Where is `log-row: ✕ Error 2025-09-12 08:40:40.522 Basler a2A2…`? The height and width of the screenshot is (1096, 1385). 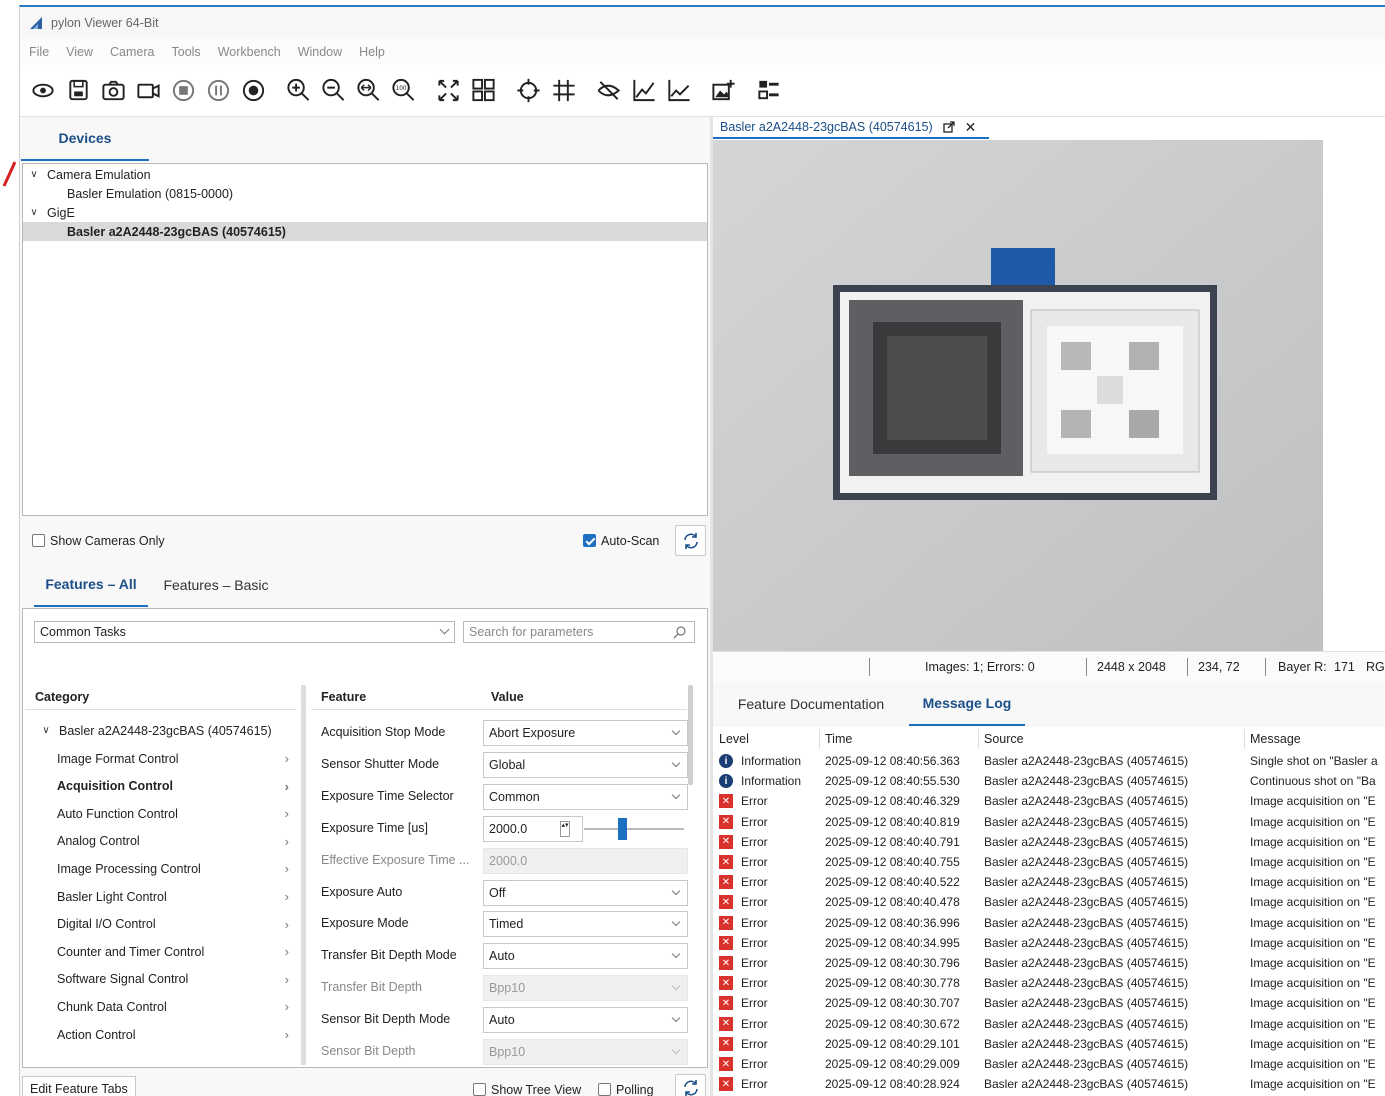
log-row: ✕ Error 2025-09-12 08:40:40.522 Basler a2A2… is located at coordinates (1049, 882).